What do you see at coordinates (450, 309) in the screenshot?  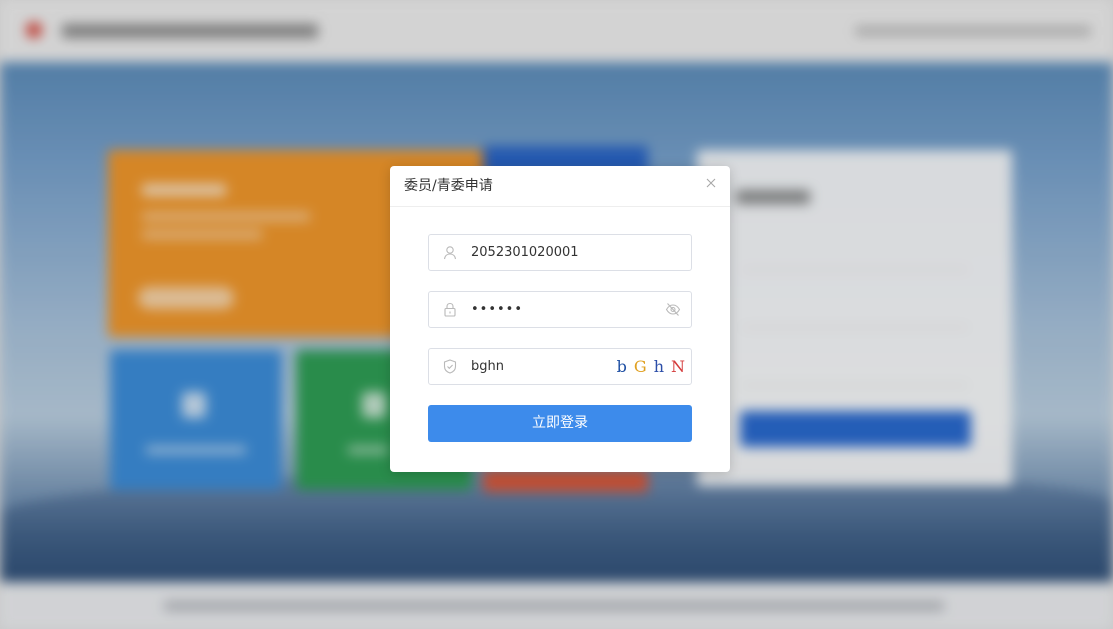 I see `lock-icon` at bounding box center [450, 309].